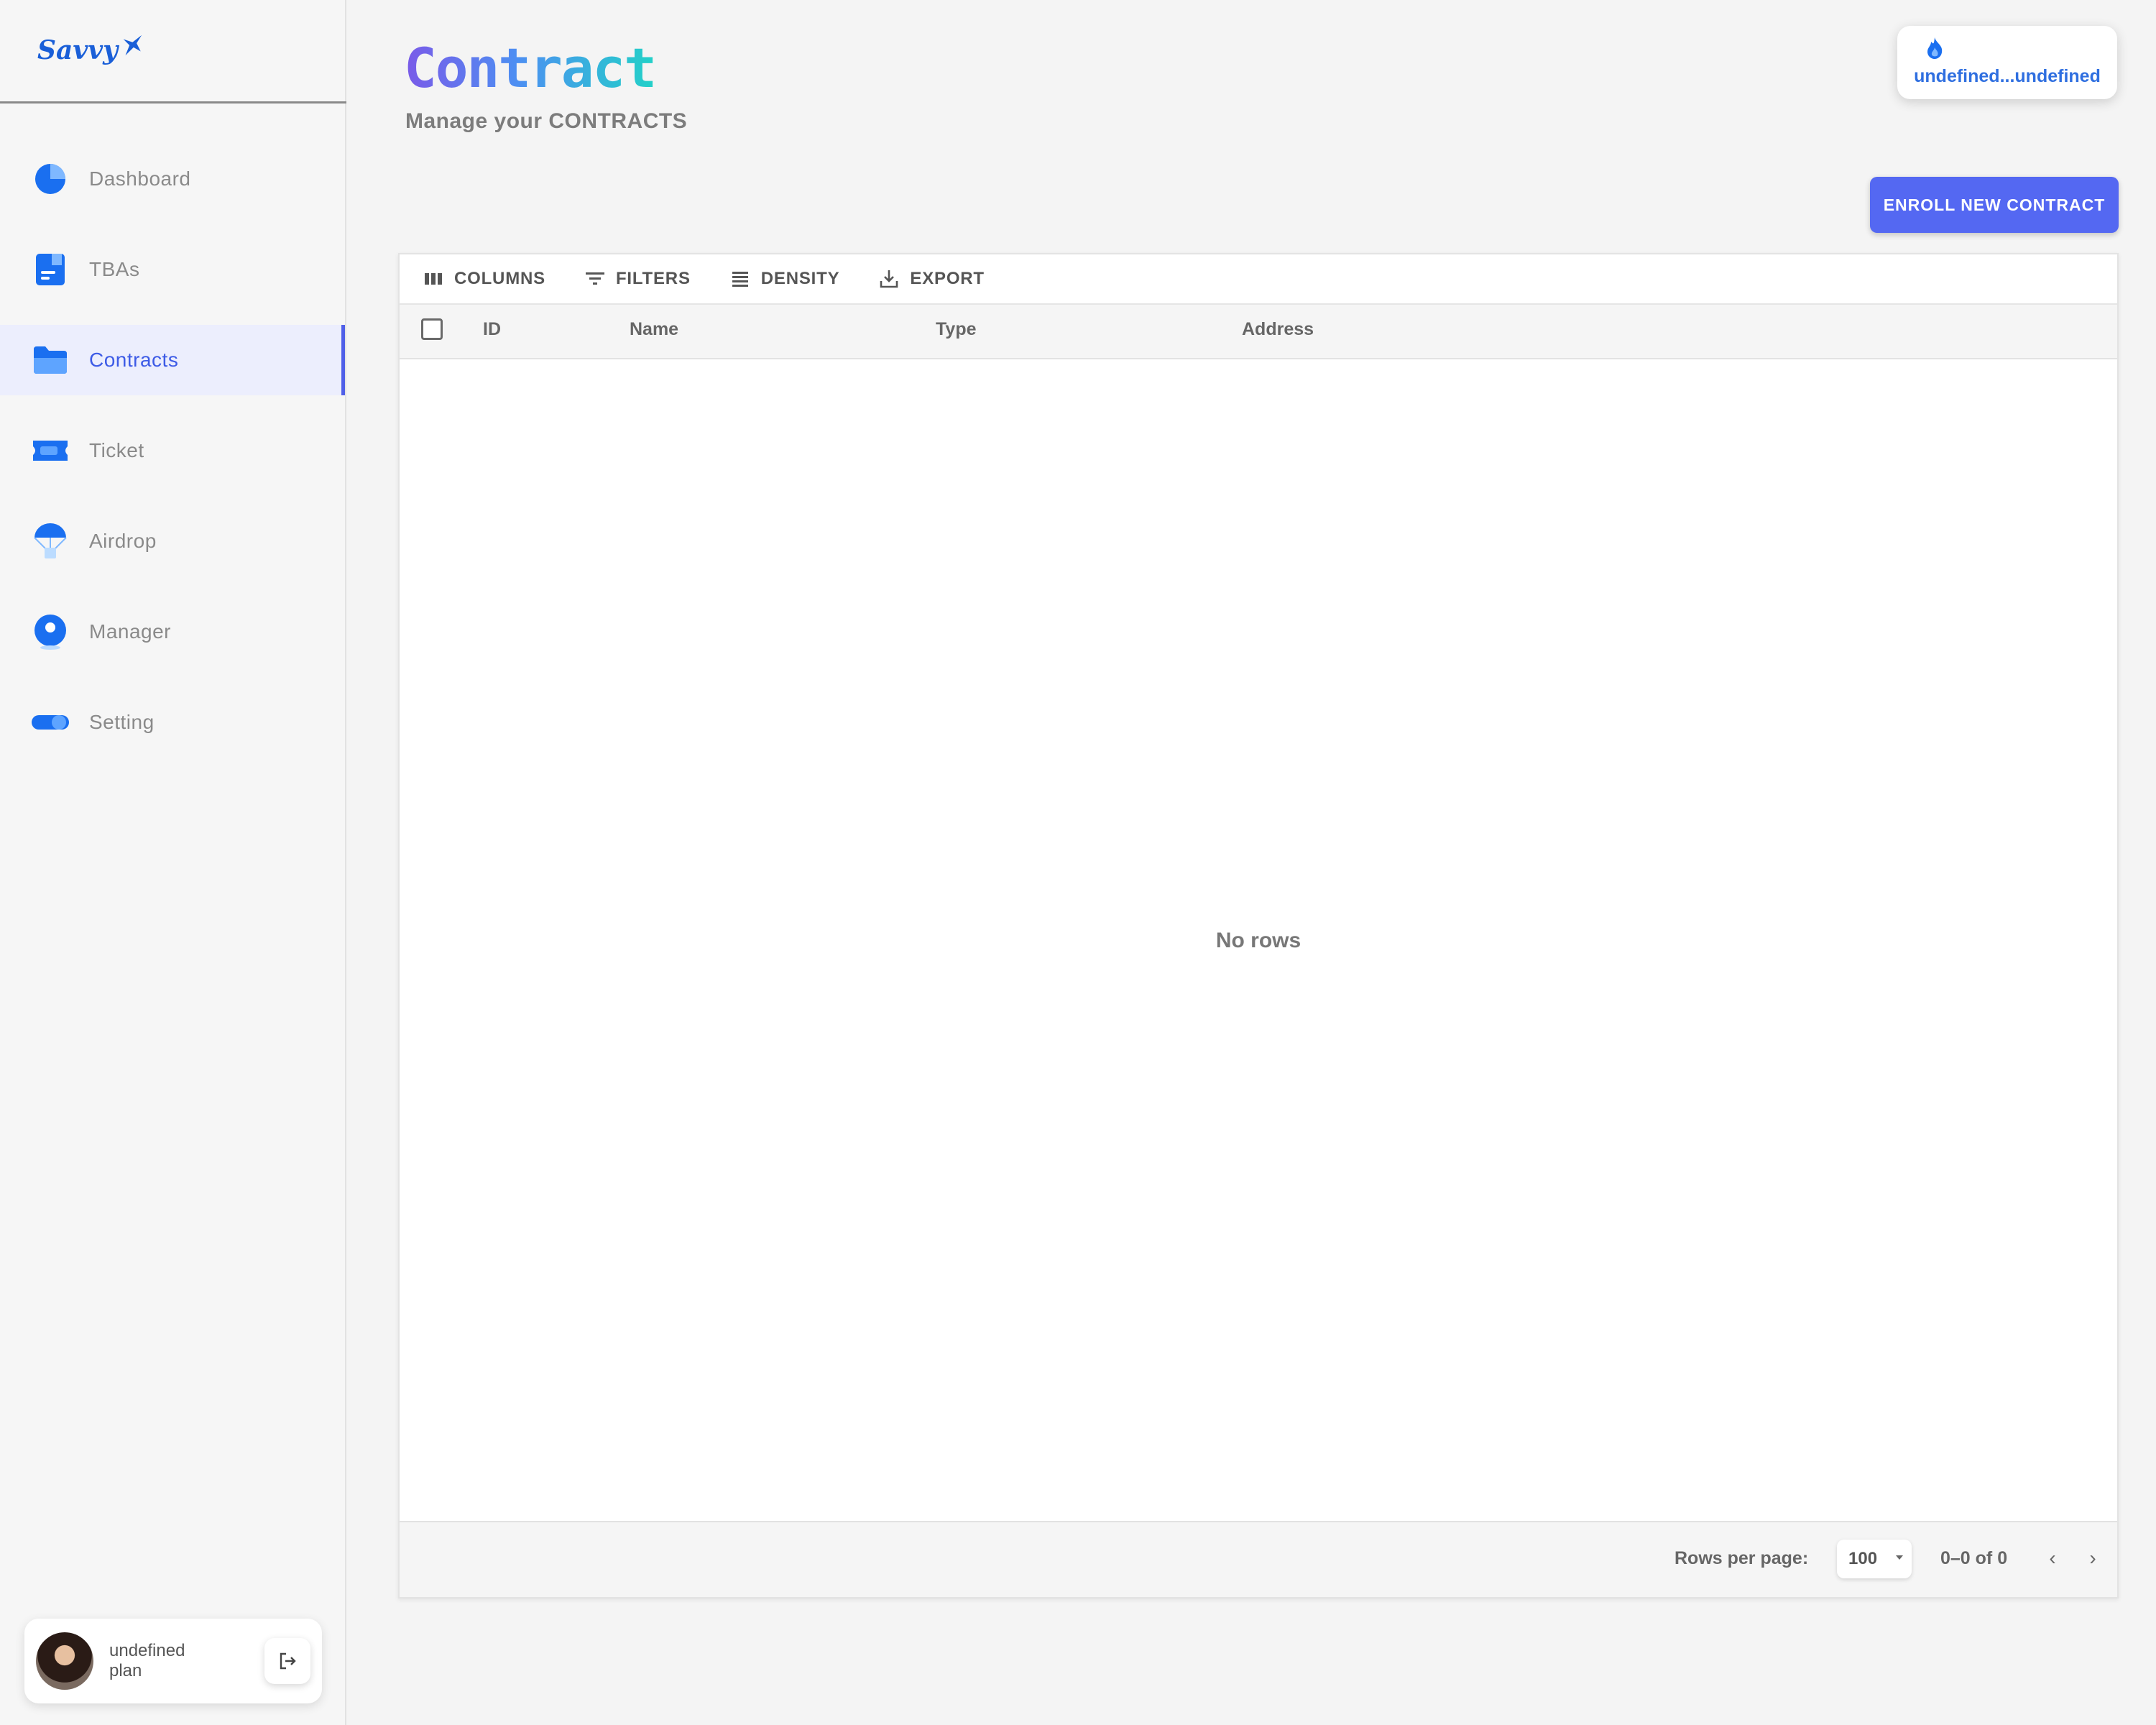 The height and width of the screenshot is (1725, 2156). I want to click on sidebar-item-label: Setting, so click(122, 722).